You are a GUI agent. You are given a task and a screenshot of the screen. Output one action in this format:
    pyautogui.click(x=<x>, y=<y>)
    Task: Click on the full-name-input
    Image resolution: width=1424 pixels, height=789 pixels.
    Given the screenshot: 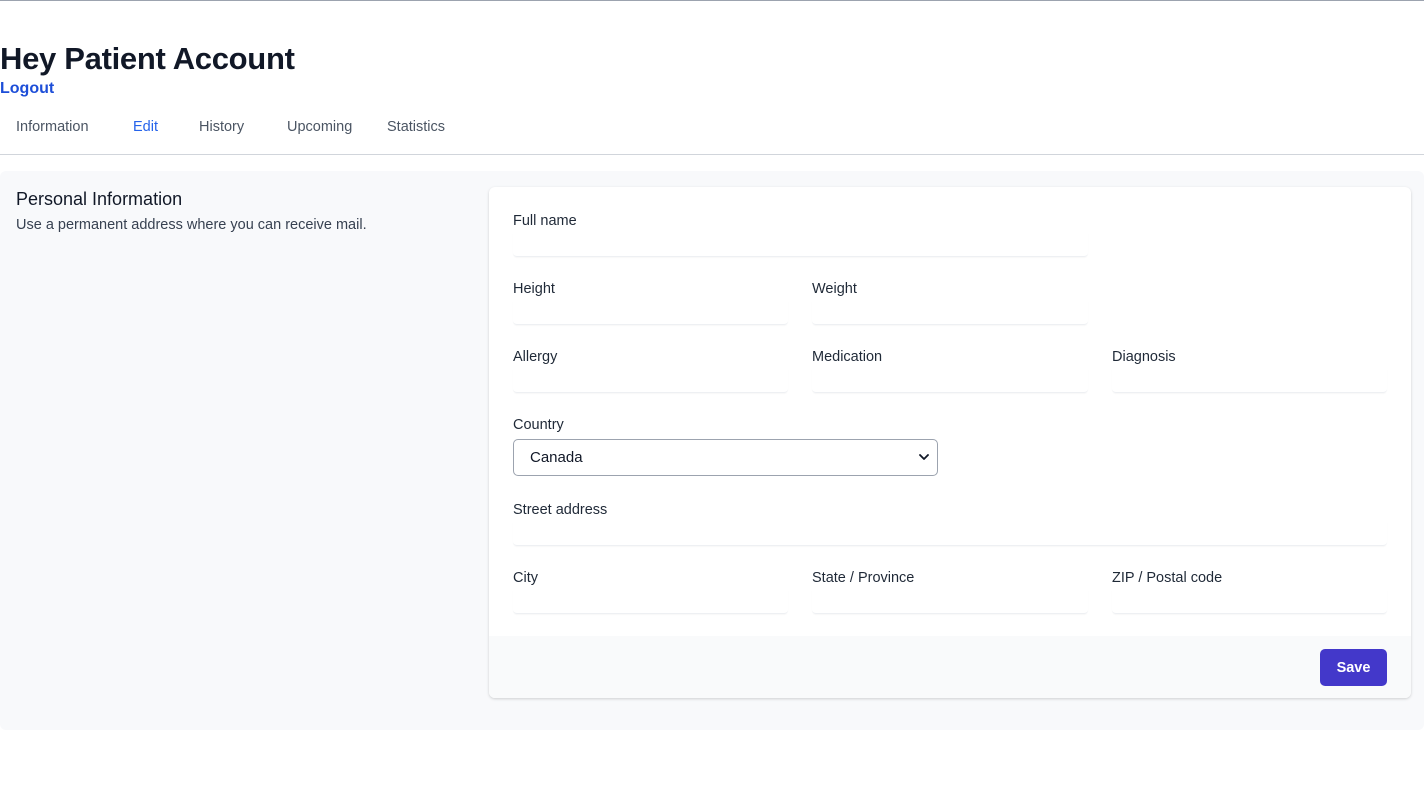 What is the action you would take?
    pyautogui.click(x=800, y=243)
    